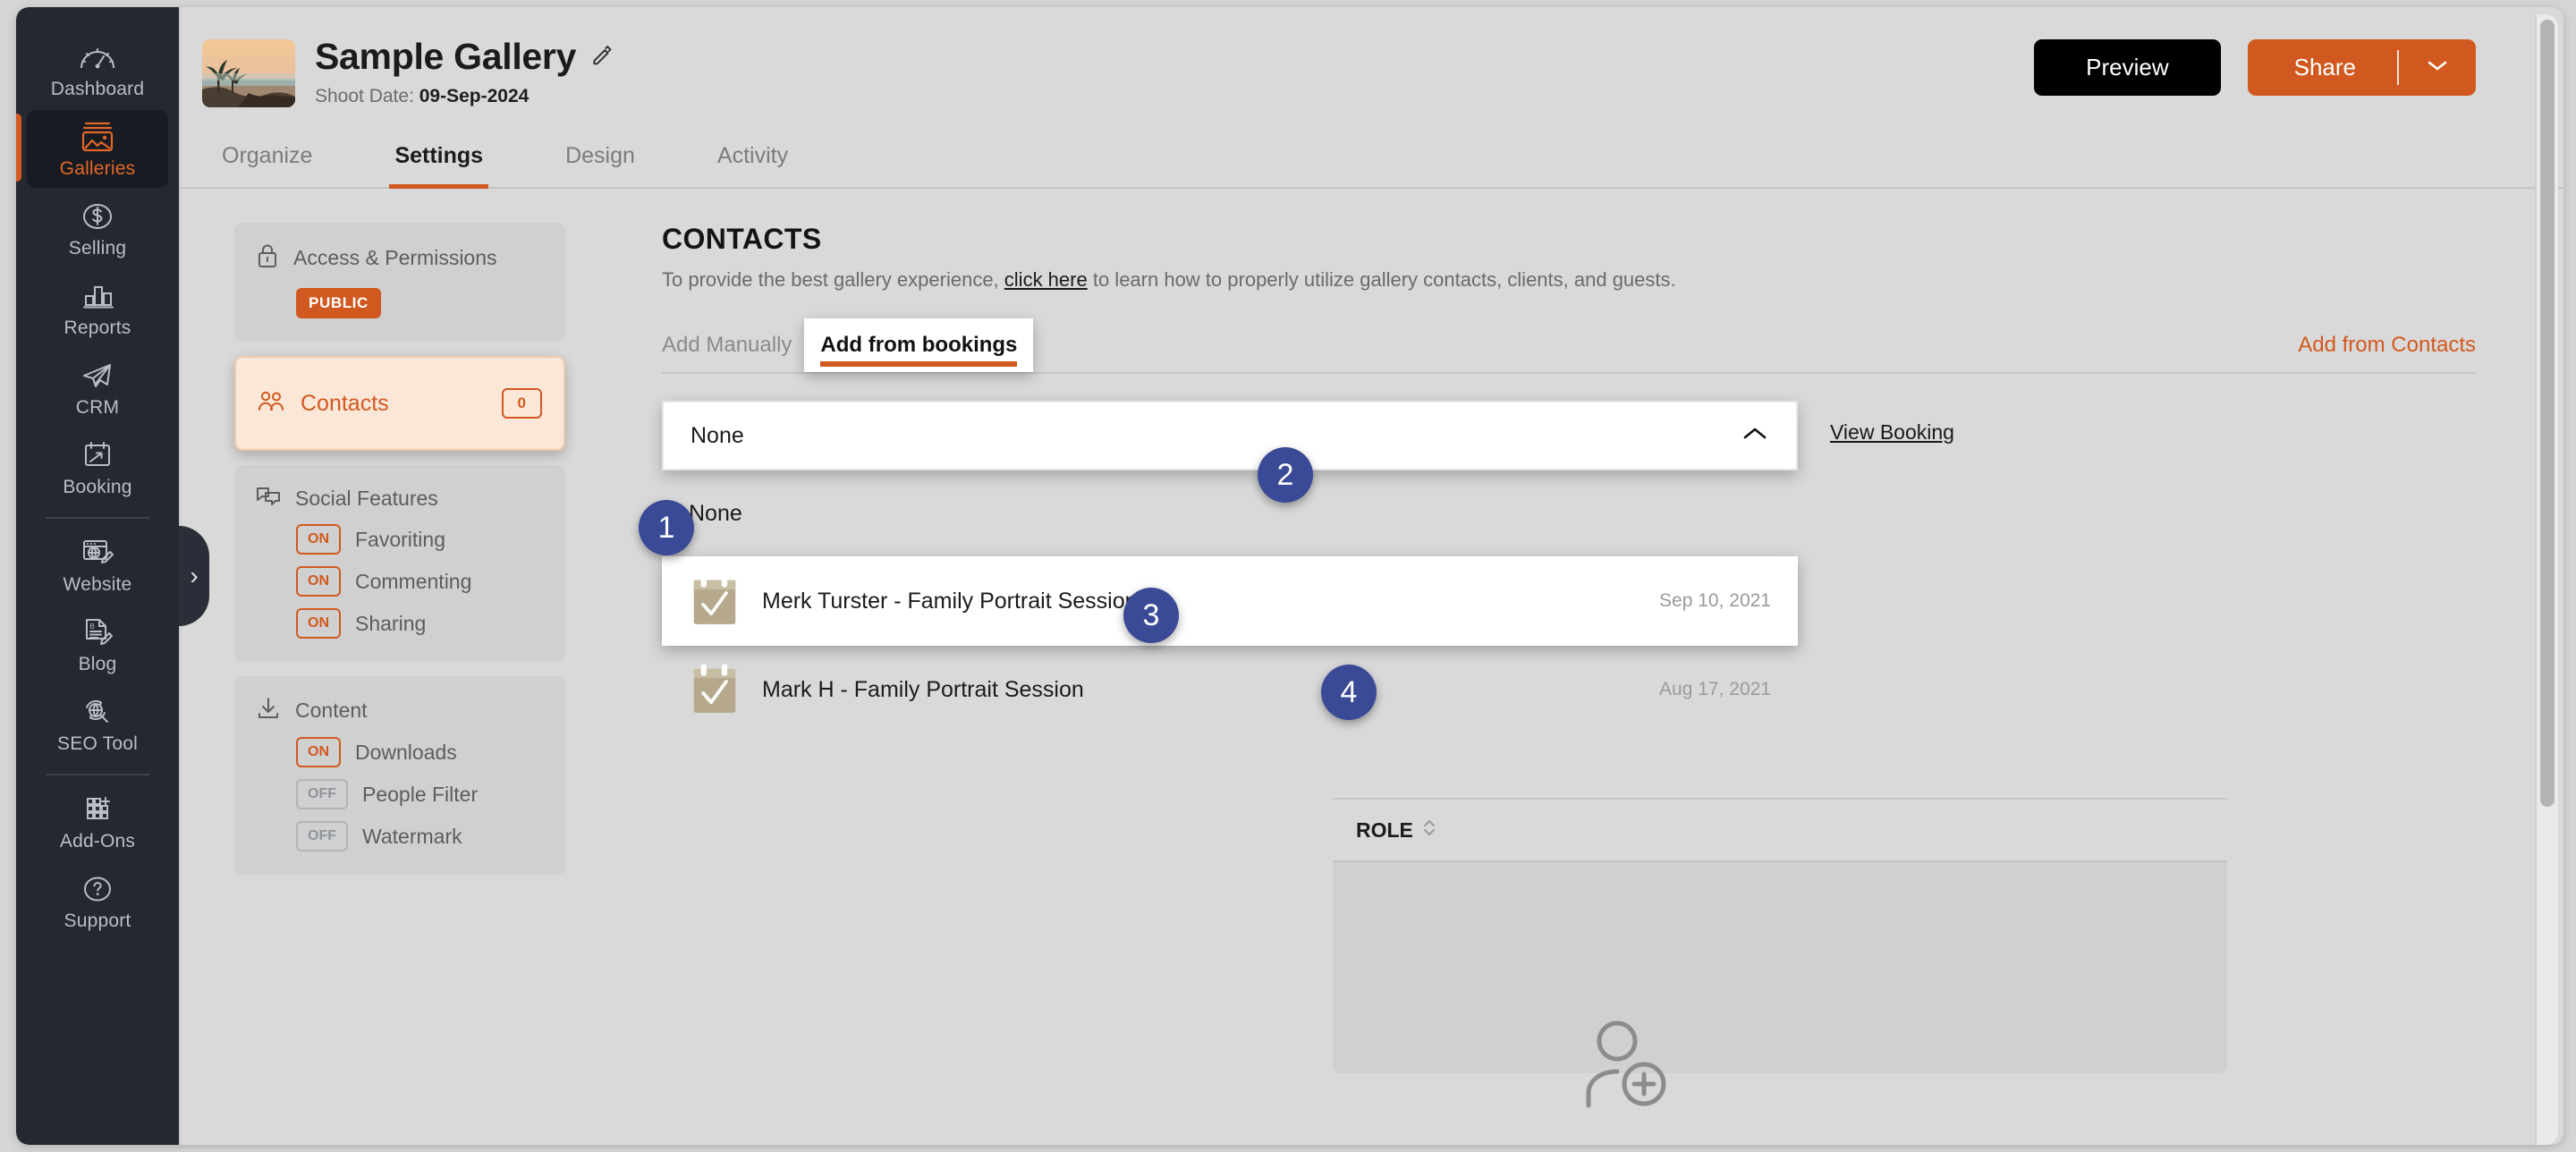 This screenshot has height=1152, width=2576. I want to click on scrollbar-thumb, so click(2547, 413).